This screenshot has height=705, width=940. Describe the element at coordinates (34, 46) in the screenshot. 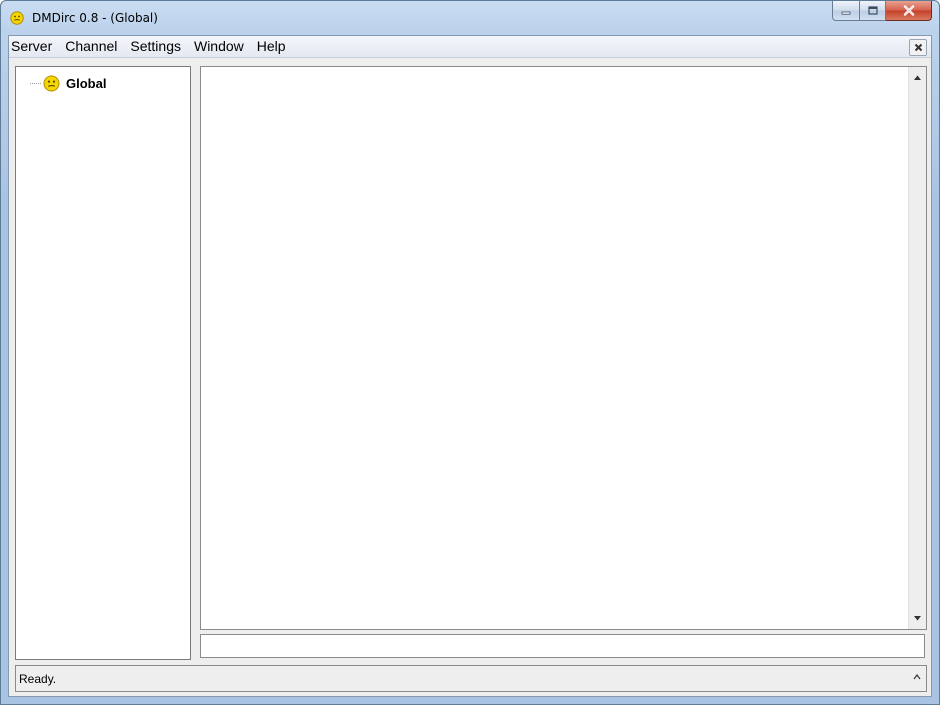

I see `menu-server: Server` at that location.